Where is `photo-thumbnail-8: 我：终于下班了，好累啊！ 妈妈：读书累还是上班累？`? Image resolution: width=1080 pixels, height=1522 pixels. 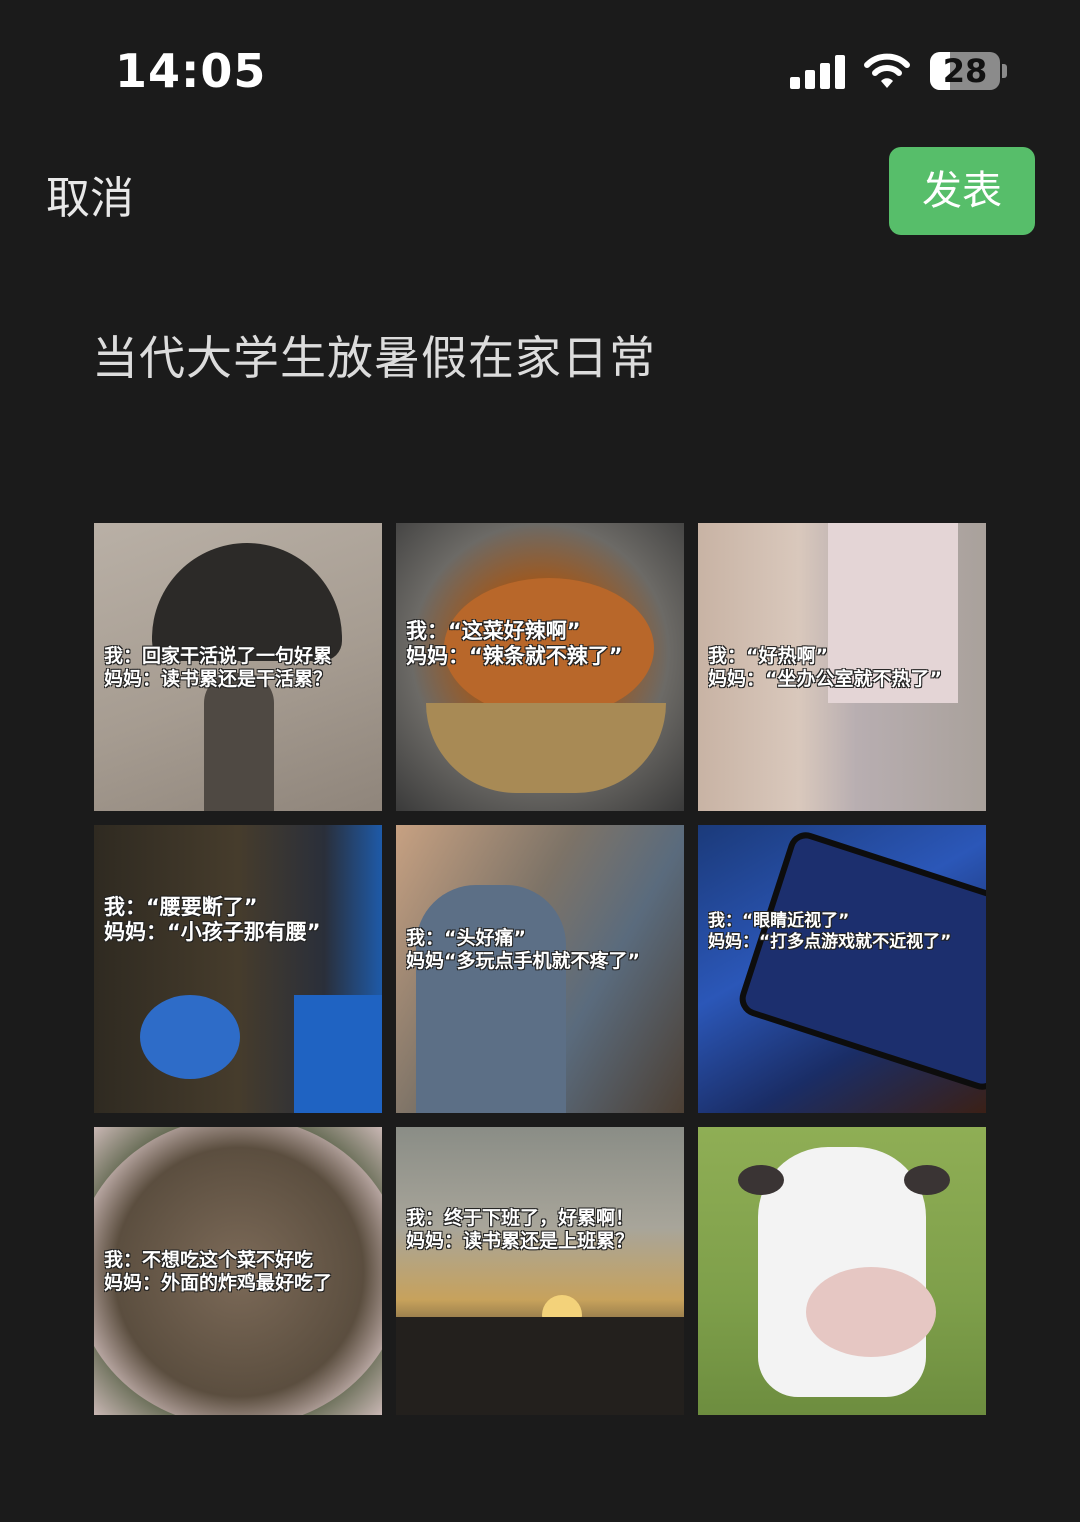
photo-thumbnail-8: 我：终于下班了，好累啊！ 妈妈：读书累还是上班累？ is located at coordinates (540, 1271).